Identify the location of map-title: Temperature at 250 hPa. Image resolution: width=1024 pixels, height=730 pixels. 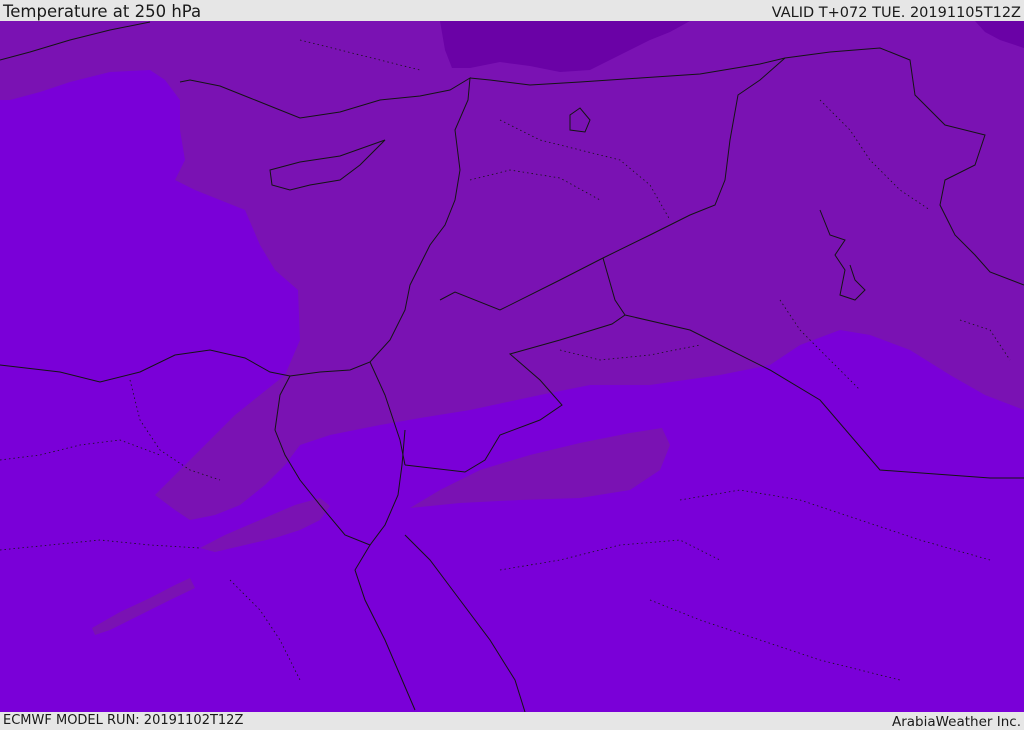
(102, 11).